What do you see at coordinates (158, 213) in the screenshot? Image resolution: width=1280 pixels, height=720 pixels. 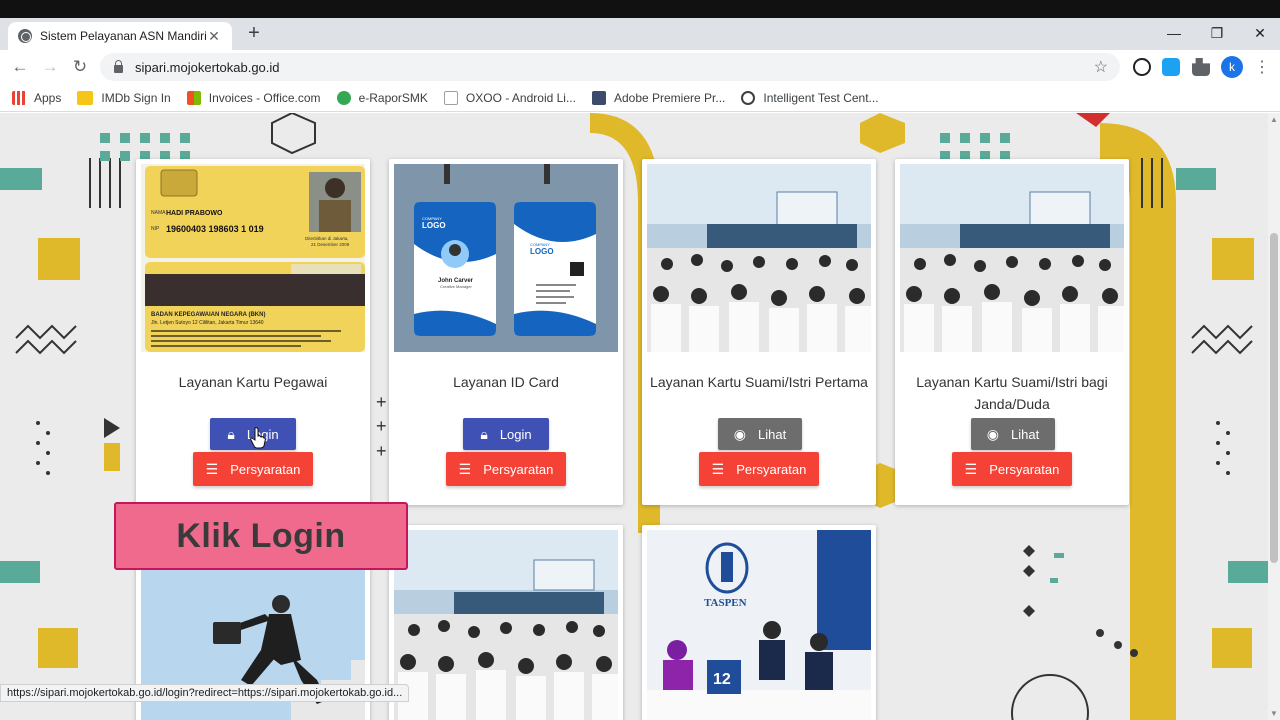 I see `svg-text: NAMA` at bounding box center [158, 213].